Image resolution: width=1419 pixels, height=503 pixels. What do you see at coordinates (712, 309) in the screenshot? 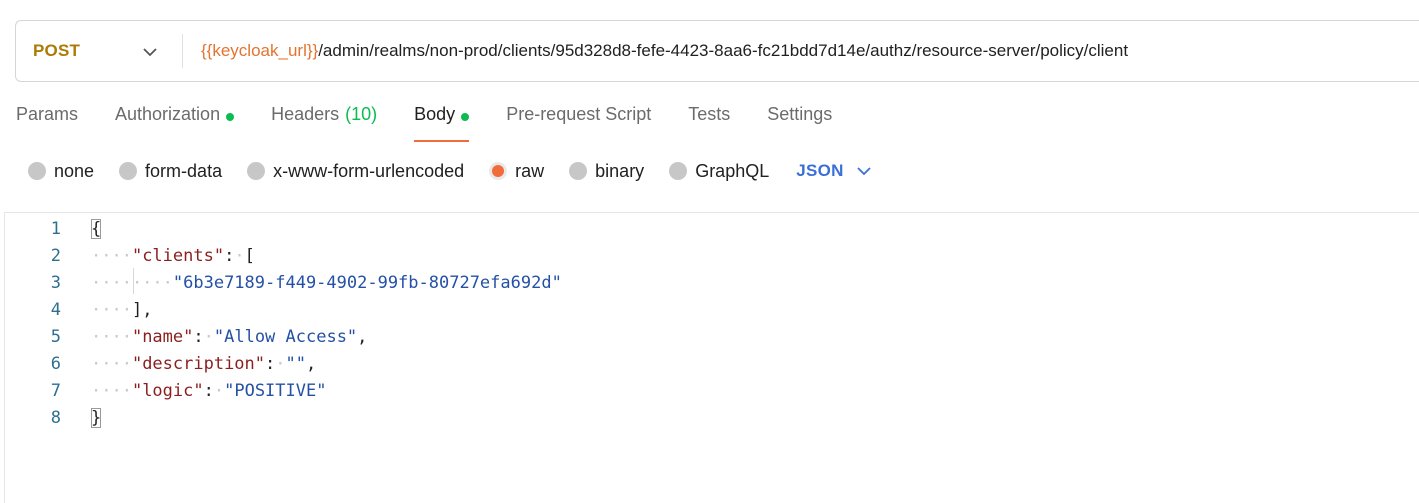
I see `editor-line: 4 ····],` at bounding box center [712, 309].